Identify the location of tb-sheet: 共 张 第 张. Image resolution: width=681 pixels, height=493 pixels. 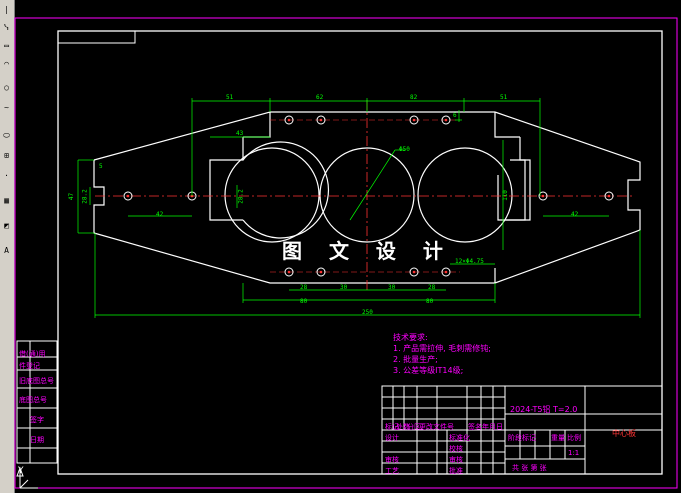
(529, 468).